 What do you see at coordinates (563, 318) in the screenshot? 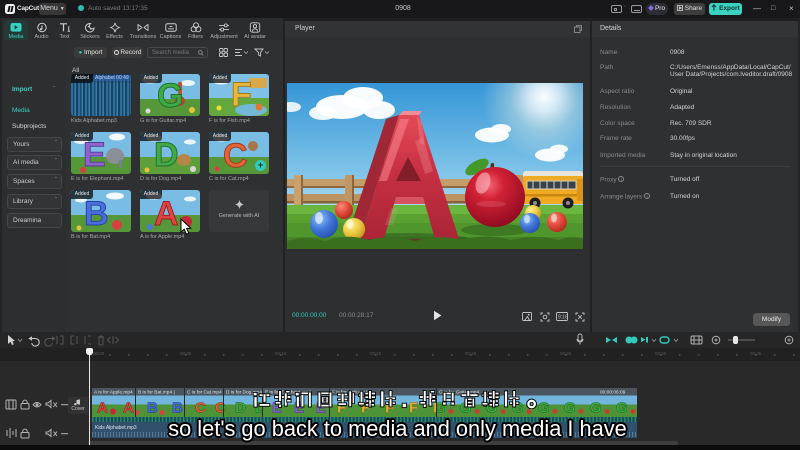
I see `svg-text: 9:16` at bounding box center [563, 318].